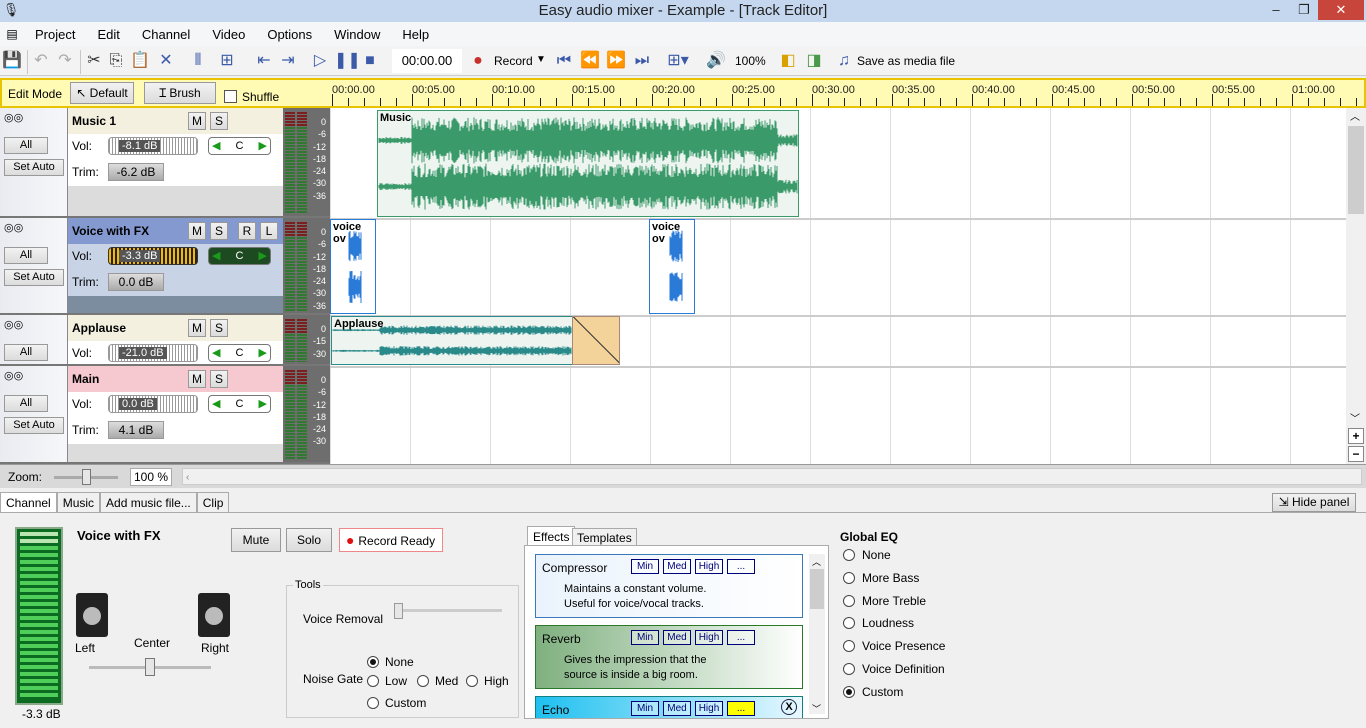  I want to click on trim-value: -6.2 dB, so click(136, 172).